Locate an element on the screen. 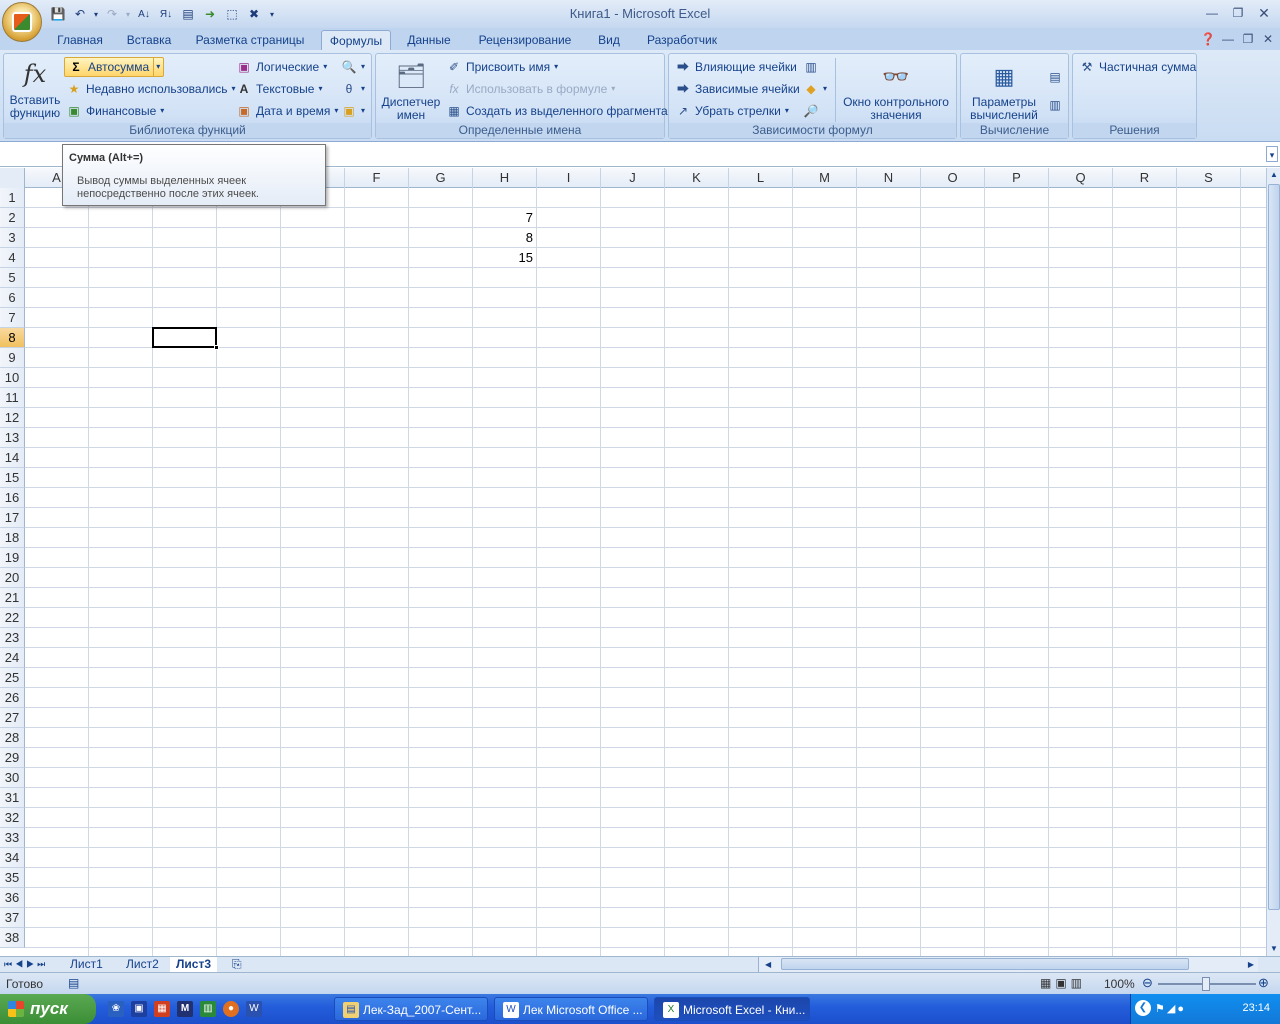 Image resolution: width=1280 pixels, height=1024 pixels. row-header-5: 5 is located at coordinates (12, 278).